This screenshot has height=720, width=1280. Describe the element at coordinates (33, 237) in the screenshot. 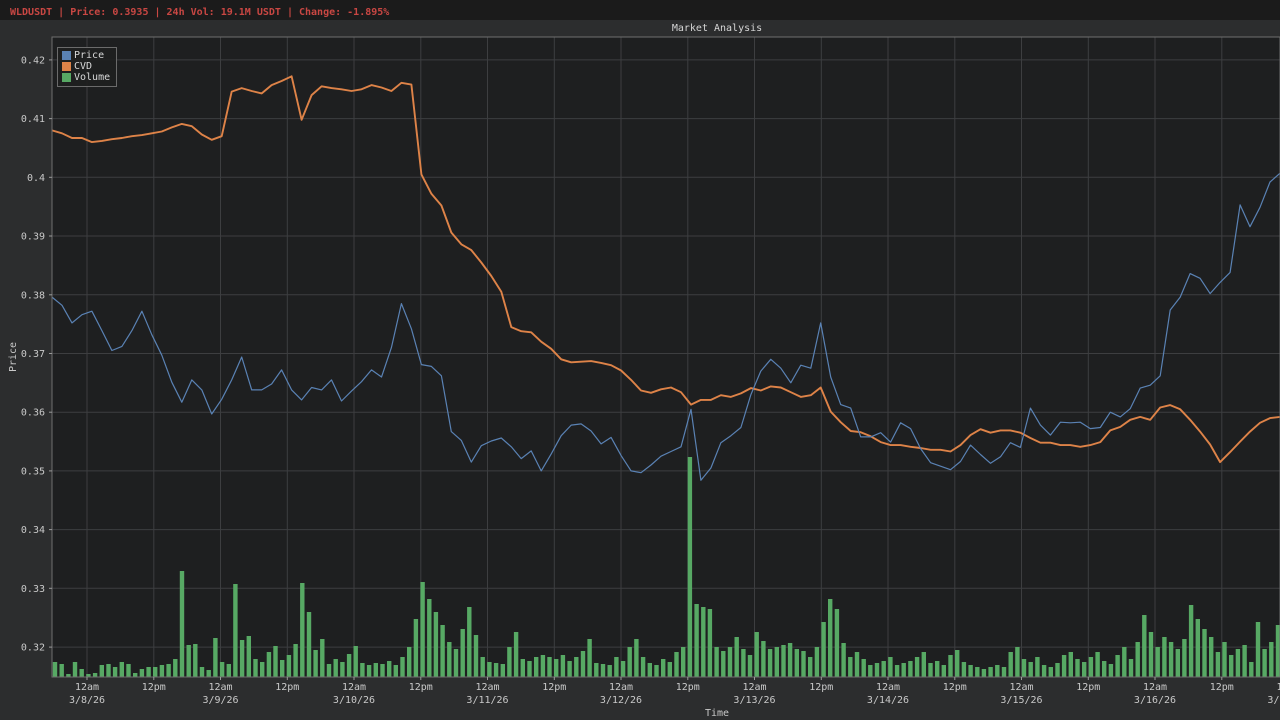

I see `svg-text: 0.39` at that location.